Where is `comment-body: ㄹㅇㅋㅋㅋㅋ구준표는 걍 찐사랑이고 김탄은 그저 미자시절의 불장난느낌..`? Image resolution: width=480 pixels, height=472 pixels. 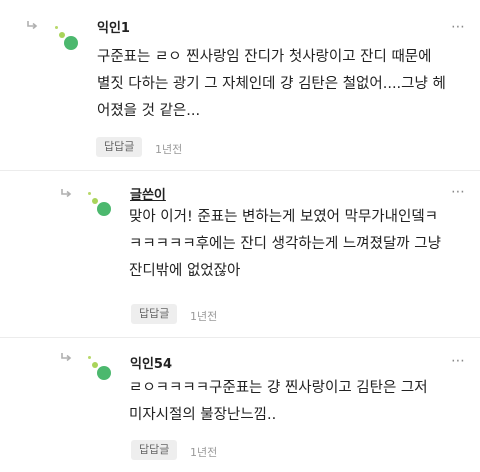
comment-body: ㄹㅇㅋㅋㅋㅋ구준표는 걍 찐사랑이고 김탄은 그저 미자시절의 불장난느낌.. is located at coordinates (299, 402).